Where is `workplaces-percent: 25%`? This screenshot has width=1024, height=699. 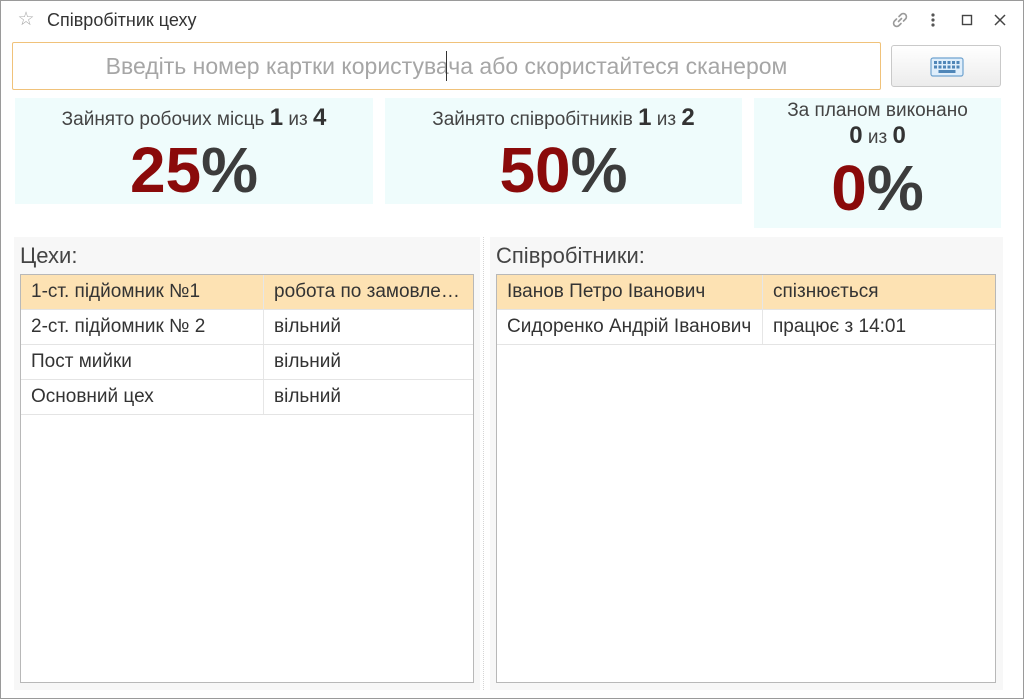
workplaces-percent: 25% is located at coordinates (194, 170).